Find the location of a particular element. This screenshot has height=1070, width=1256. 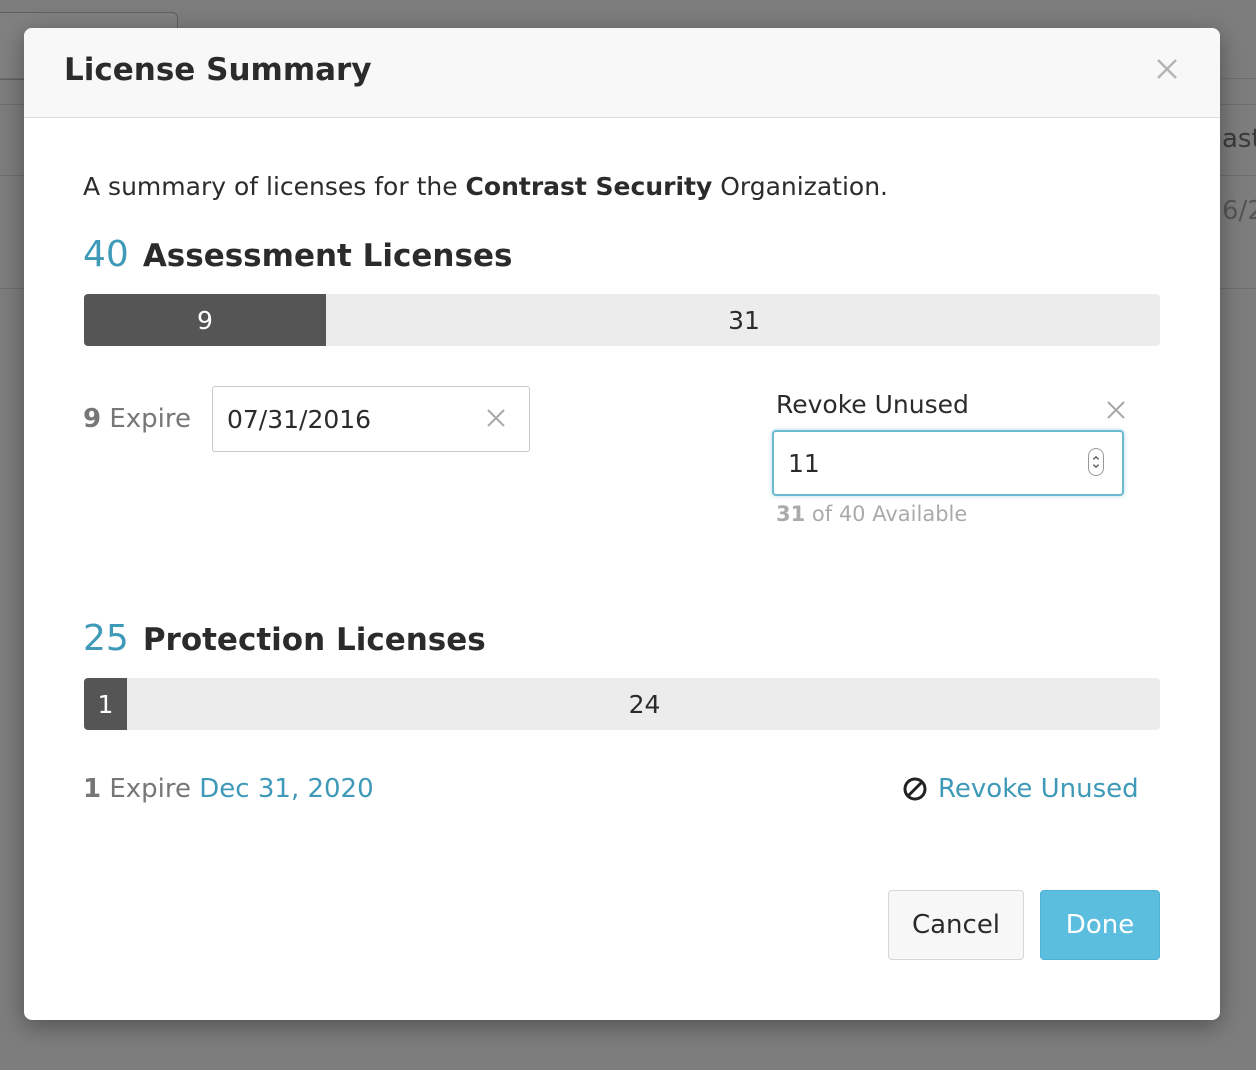

available-count: 31 is located at coordinates (791, 514).